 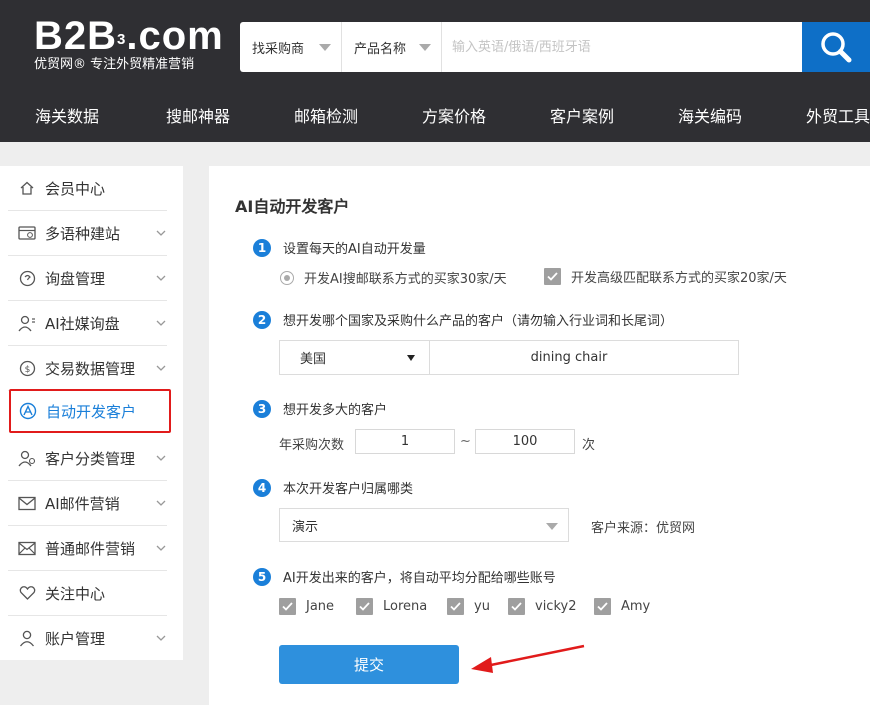 What do you see at coordinates (405, 279) in the screenshot?
I see `quota-option-label: 开发AI搜邮联系方式的买家30家/天` at bounding box center [405, 279].